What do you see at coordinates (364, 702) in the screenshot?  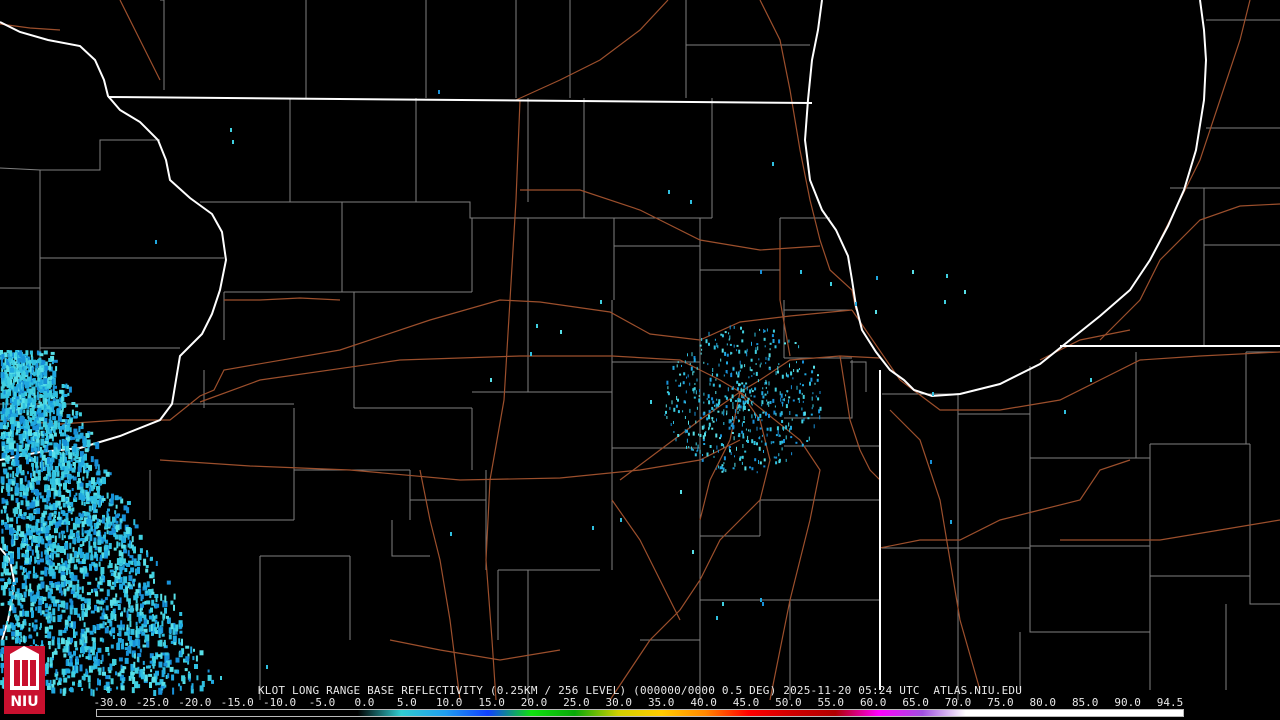 I see `scale-label: 0.0` at bounding box center [364, 702].